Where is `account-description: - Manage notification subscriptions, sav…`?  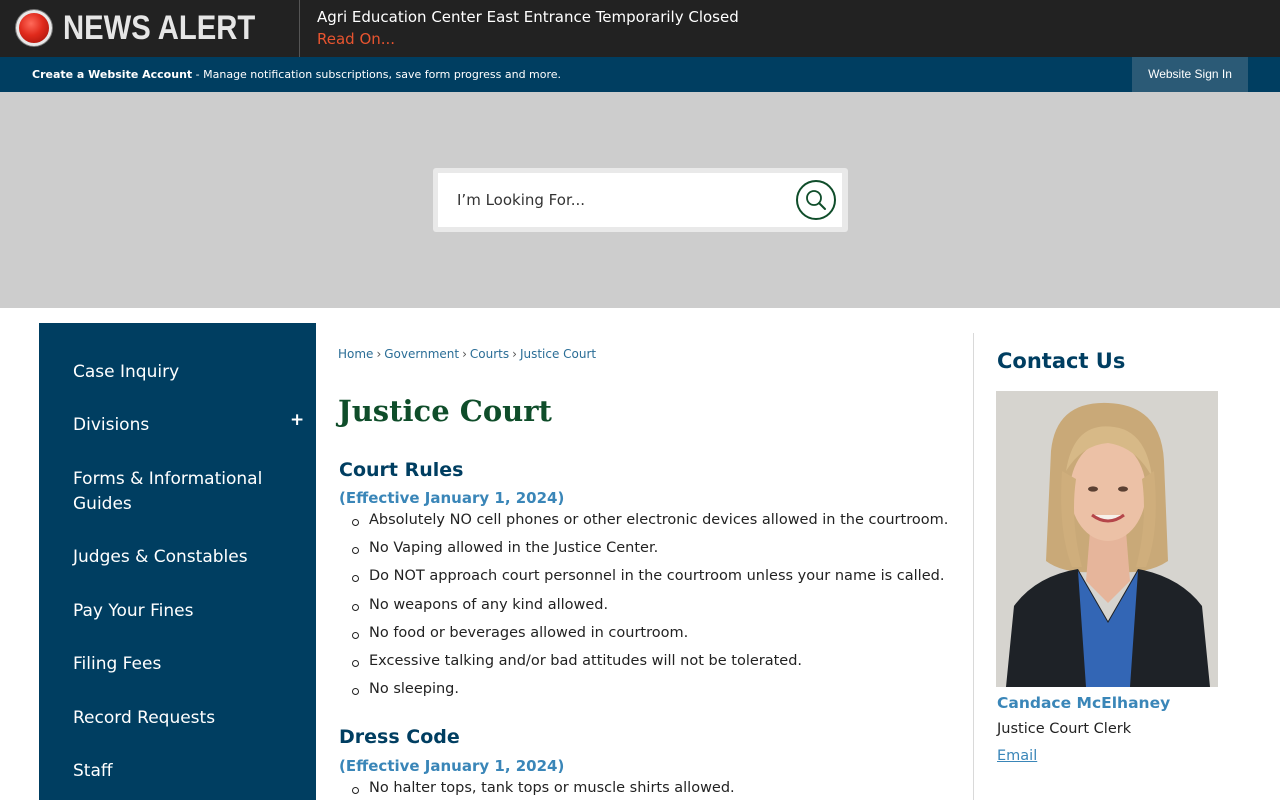
account-description: - Manage notification subscriptions, sav… is located at coordinates (377, 74).